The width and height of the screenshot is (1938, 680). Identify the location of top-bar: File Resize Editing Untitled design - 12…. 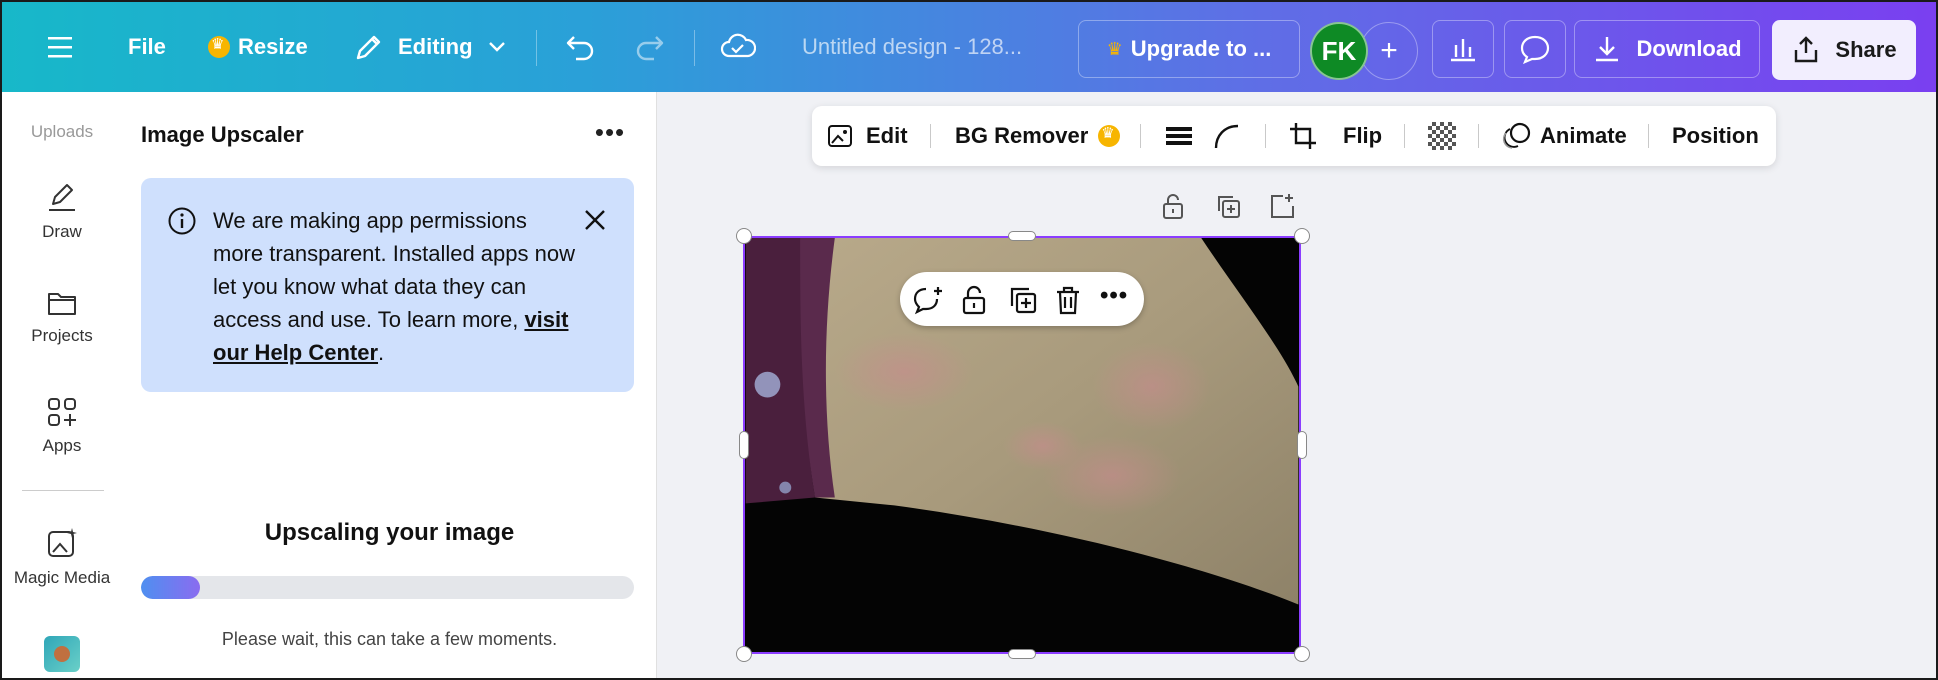
(969, 47).